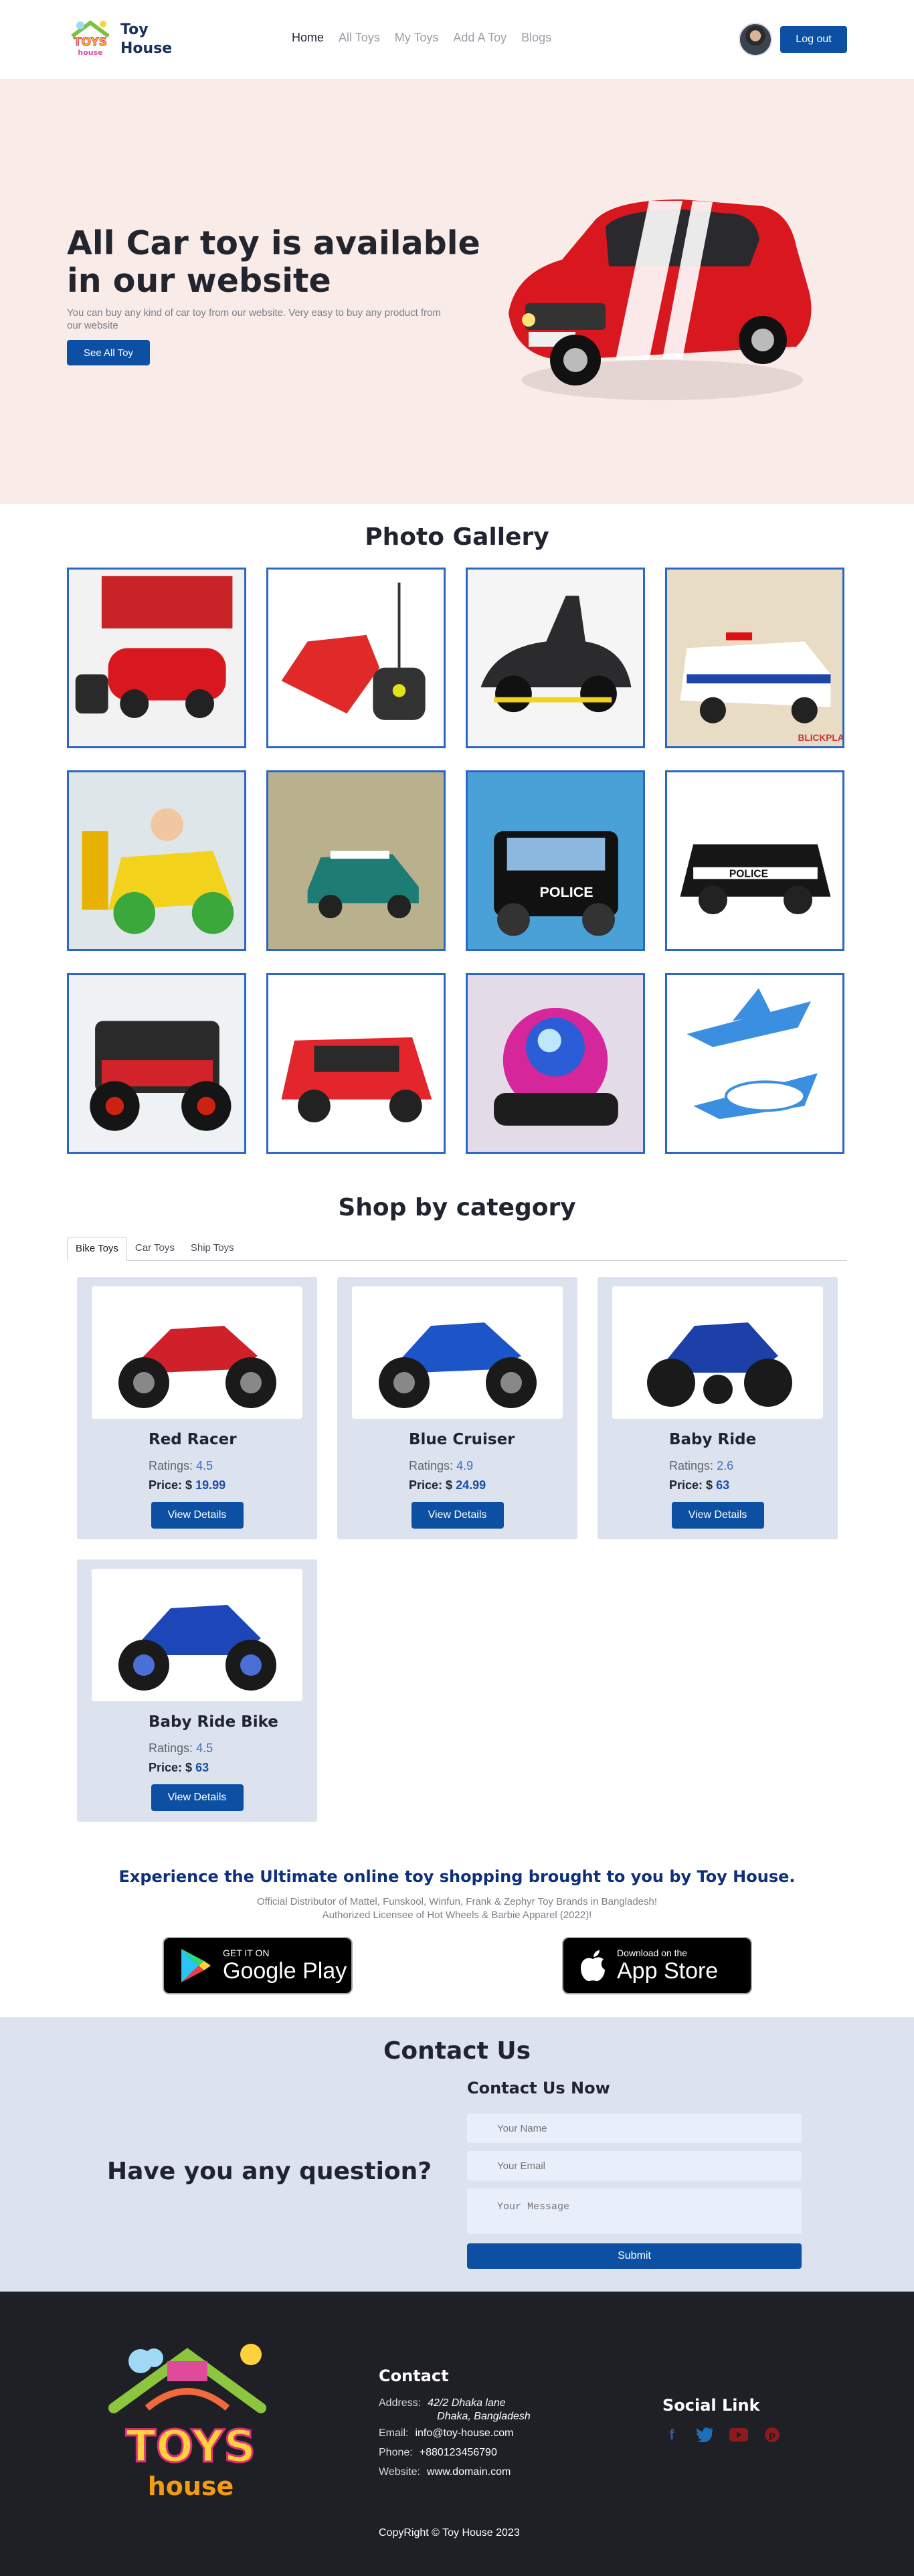 This screenshot has width=914, height=2576. Describe the element at coordinates (457, 1249) in the screenshot. I see `category-tabs: Bike Toys Car Toys Ship Toys` at that location.